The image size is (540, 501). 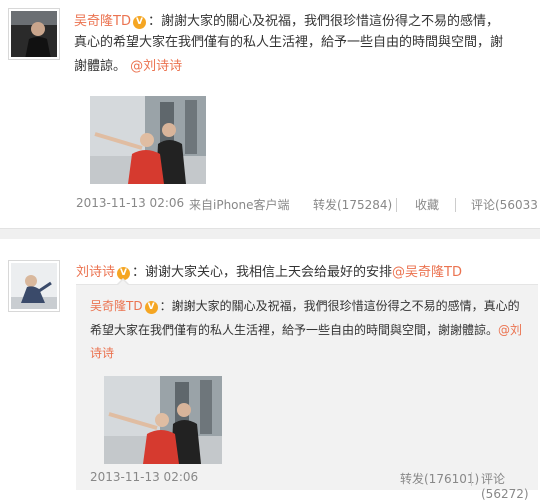 I want to click on quoted-photo, so click(x=163, y=420).